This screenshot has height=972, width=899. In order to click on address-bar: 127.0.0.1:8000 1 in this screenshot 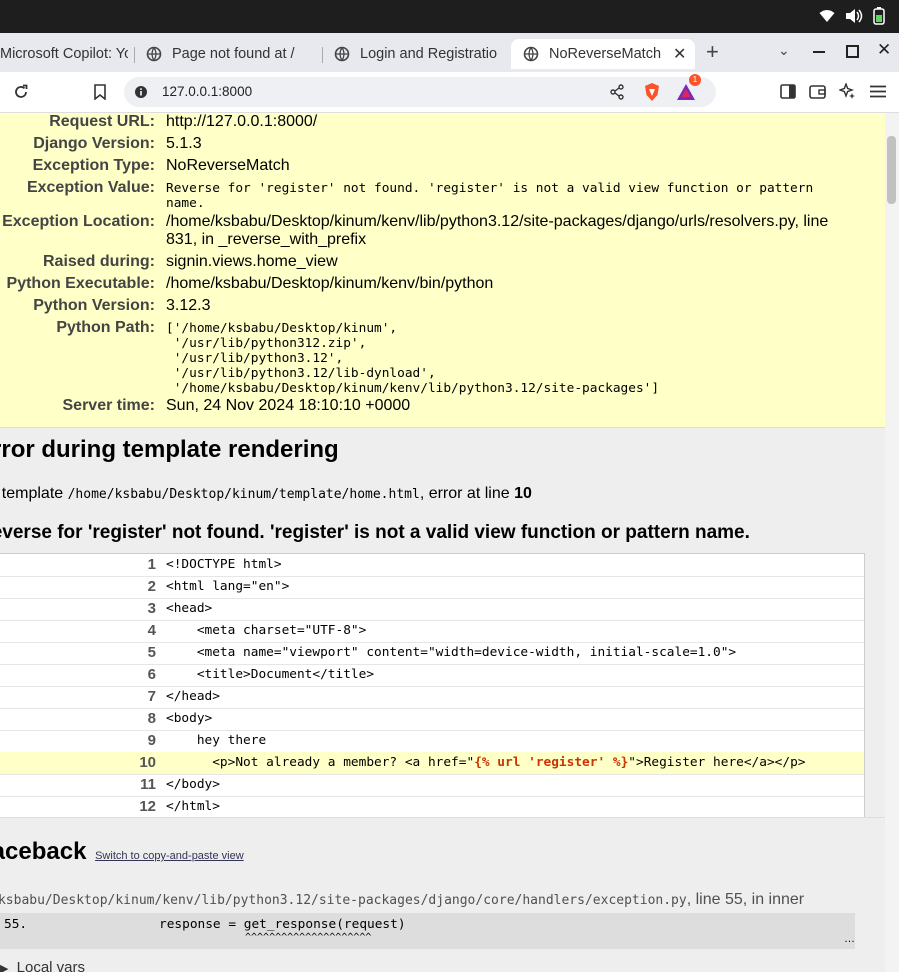, I will do `click(420, 90)`.